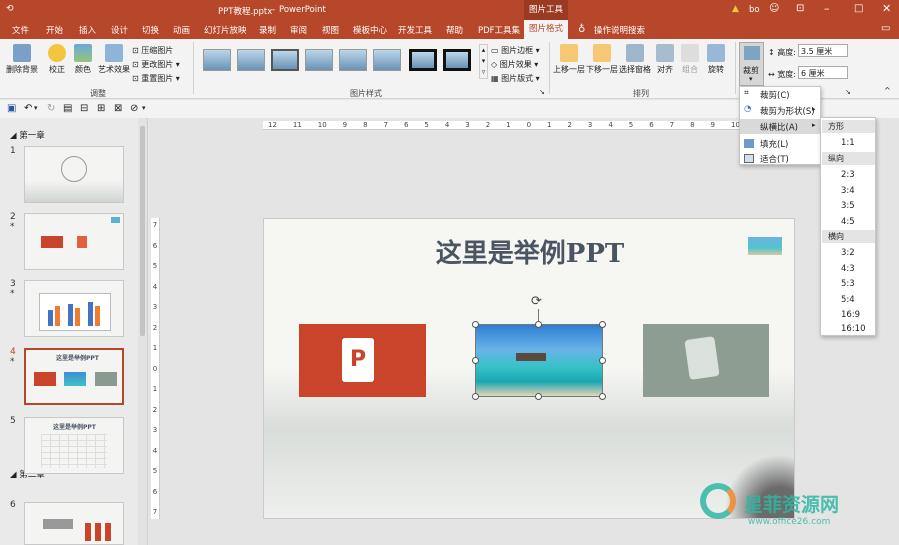 The width and height of the screenshot is (899, 545). What do you see at coordinates (848, 206) in the screenshot?
I see `ratio-option: 3:5` at bounding box center [848, 206].